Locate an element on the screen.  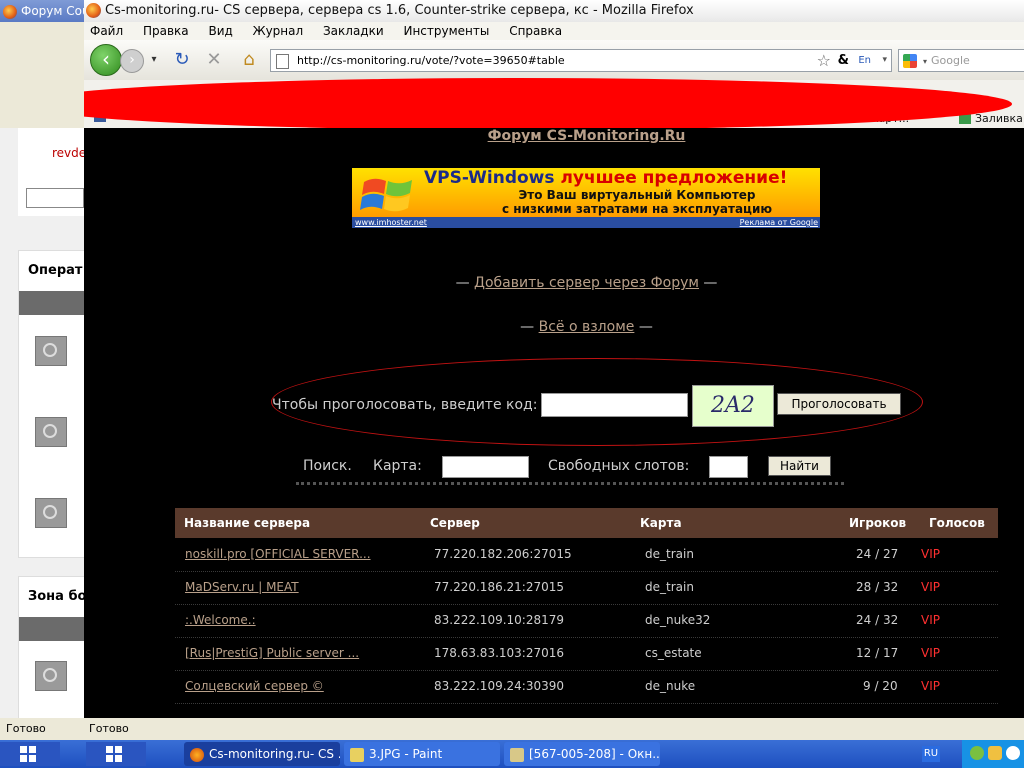
header-server-name: Название сервера is located at coordinates (247, 523).